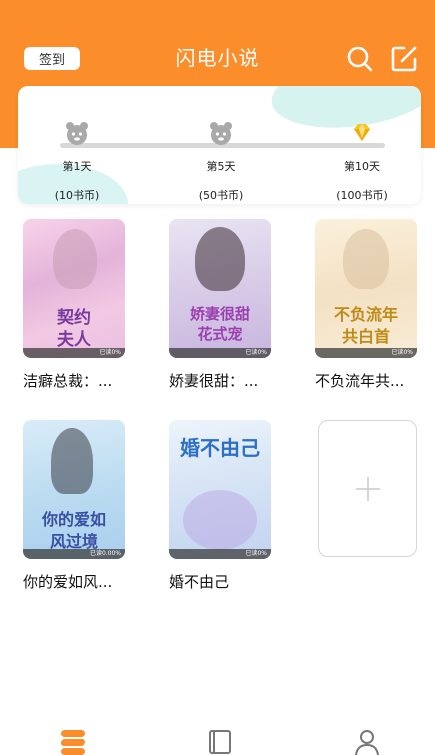 The image size is (435, 755). Describe the element at coordinates (221, 195) in the screenshot. I see `step-coins-label: (50书币)` at that location.